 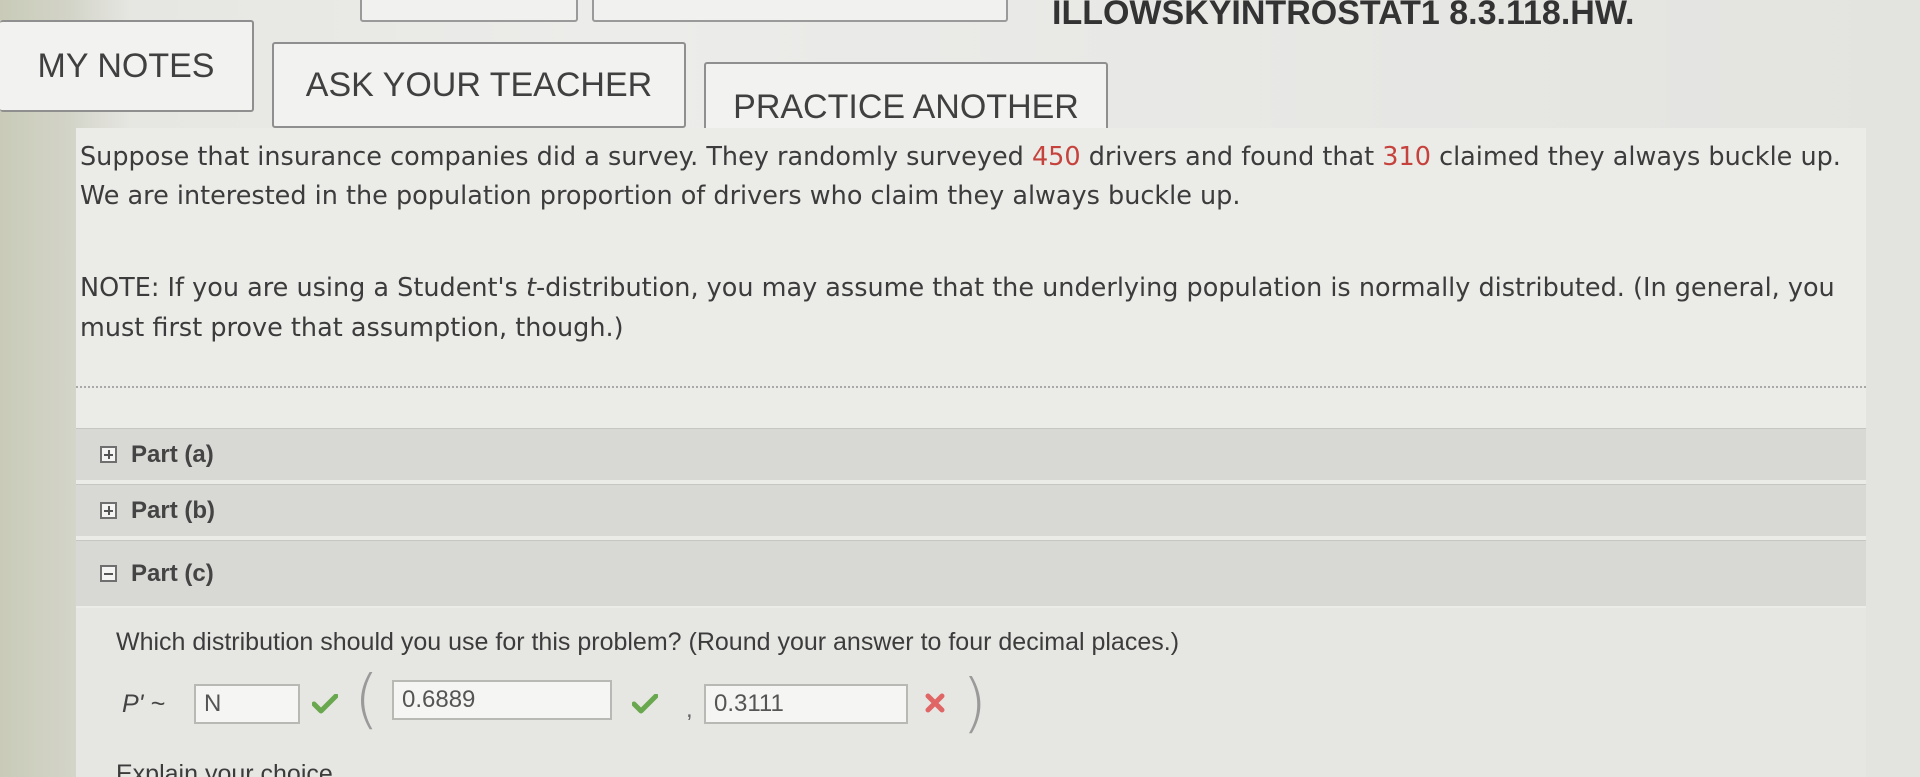 What do you see at coordinates (502, 700) in the screenshot?
I see `mean-input: 0.6889` at bounding box center [502, 700].